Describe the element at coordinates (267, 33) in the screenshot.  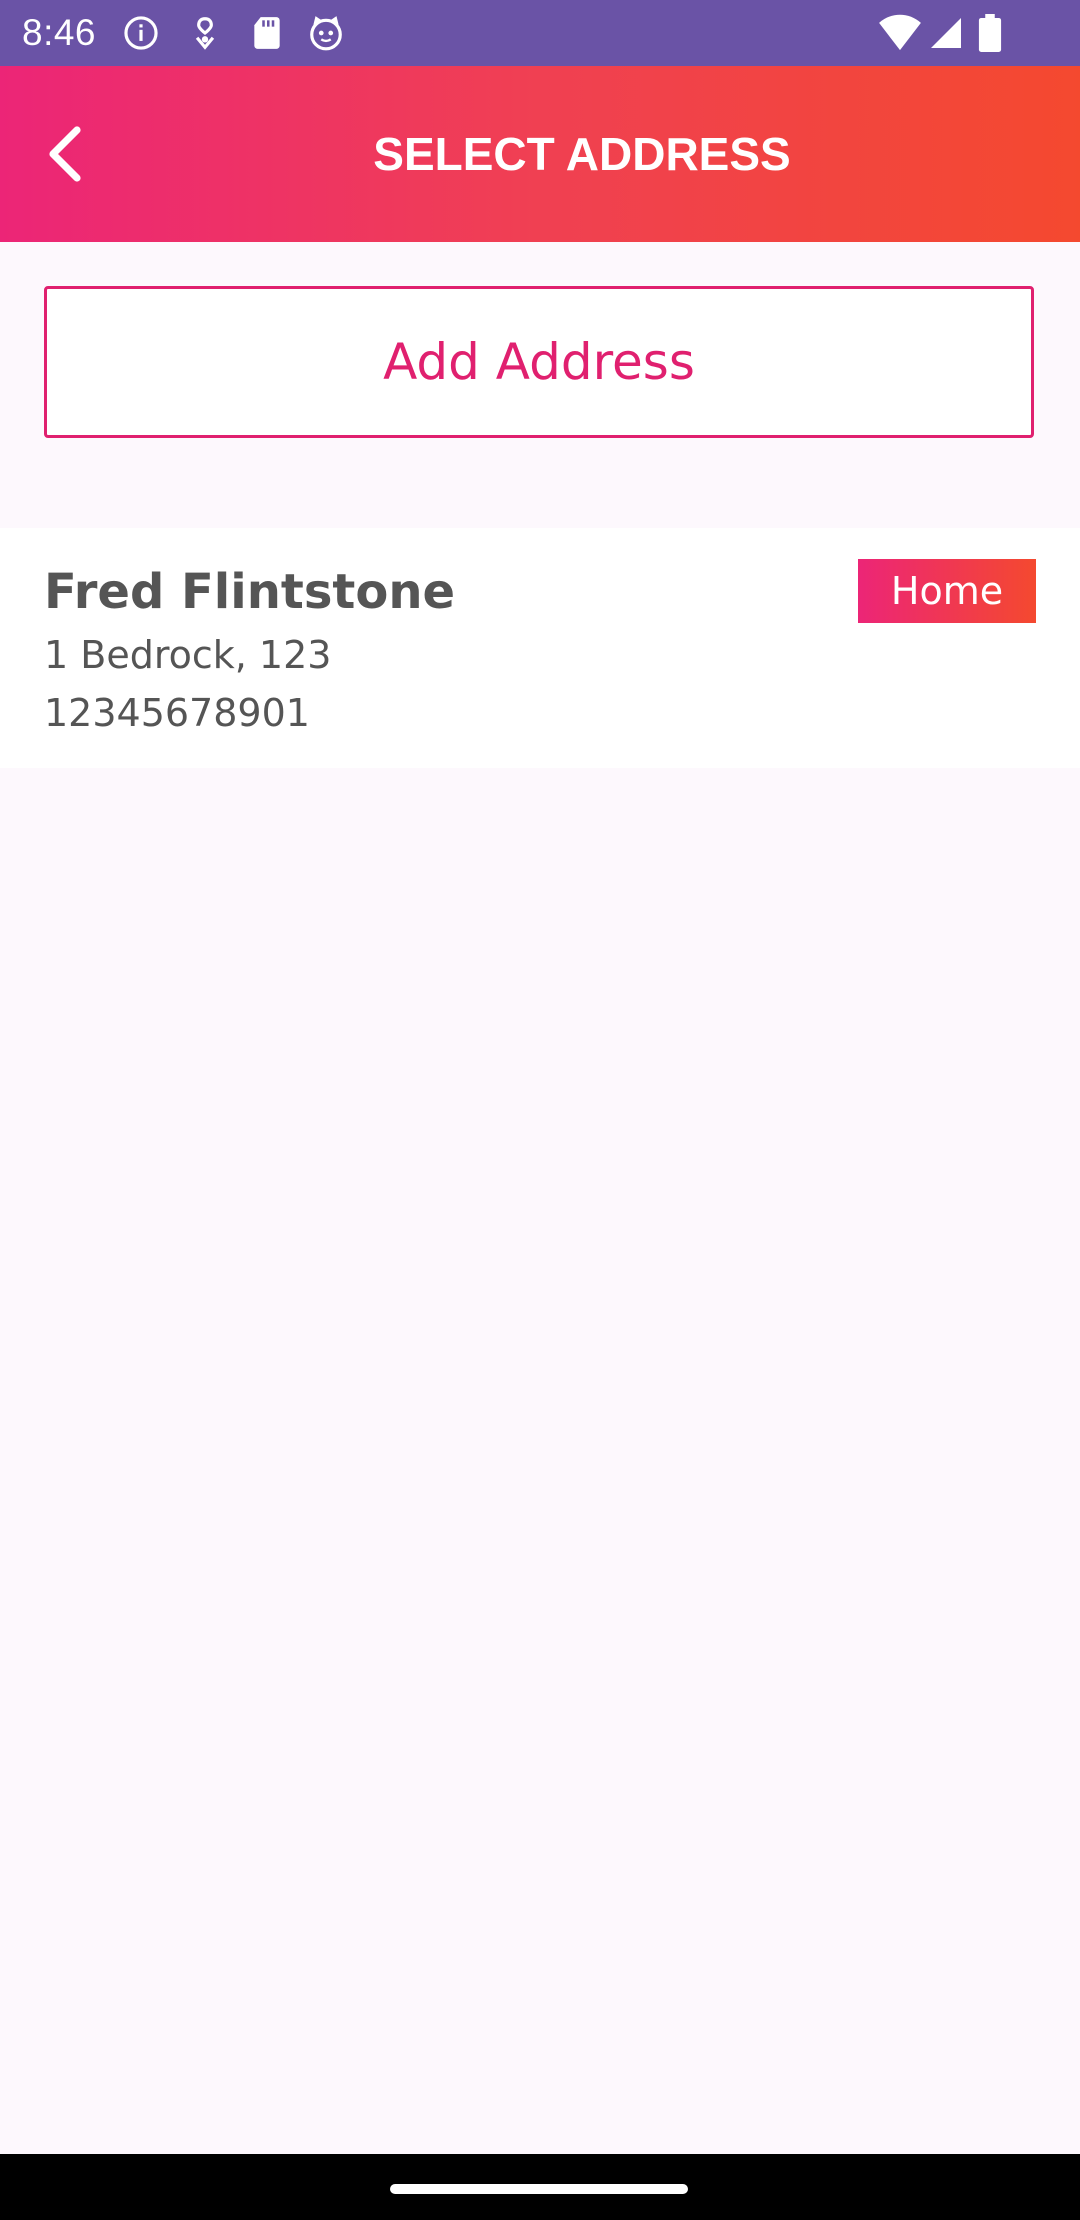
I see `sd-card-icon` at that location.